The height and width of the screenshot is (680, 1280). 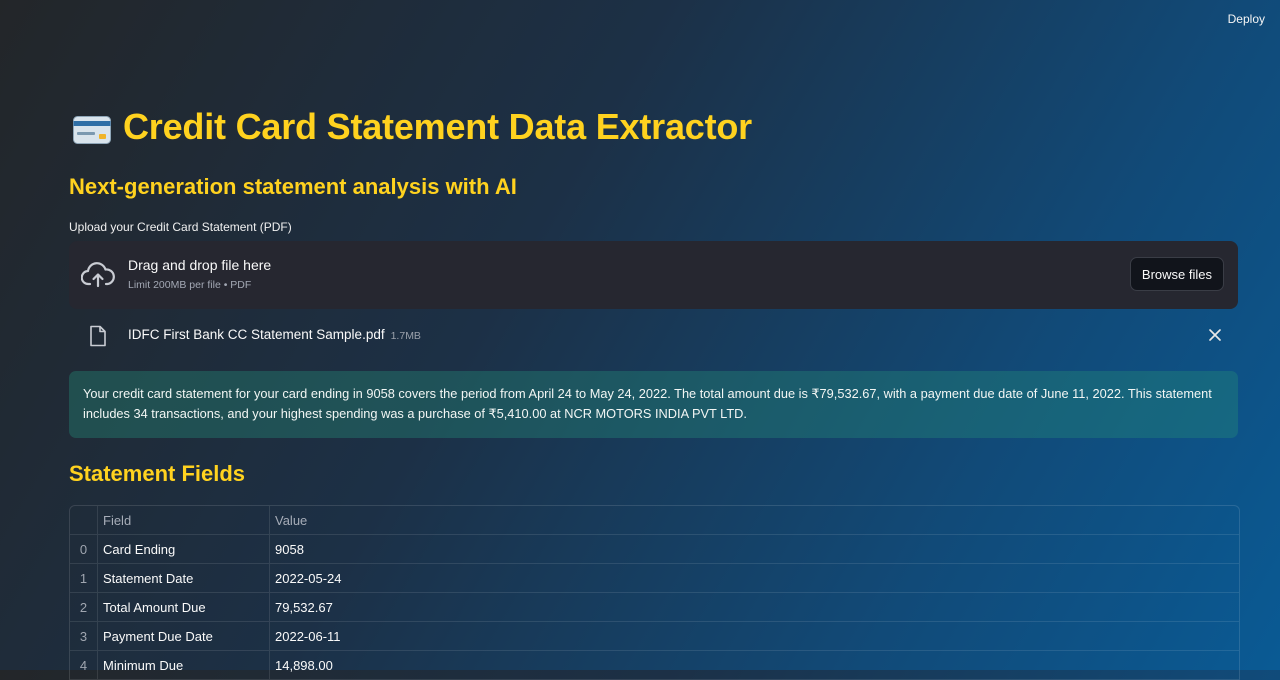 I want to click on table-header-row: Field Value, so click(x=654, y=520).